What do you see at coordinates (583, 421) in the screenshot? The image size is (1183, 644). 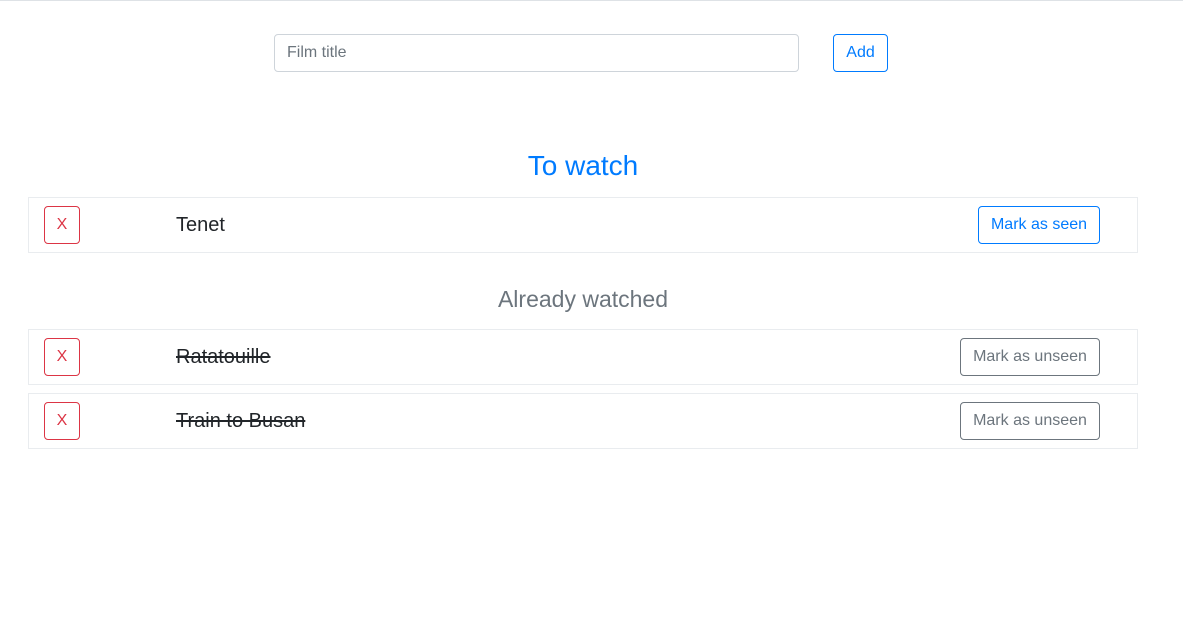 I see `watched-item: X Train to Busan Mark as unseen` at bounding box center [583, 421].